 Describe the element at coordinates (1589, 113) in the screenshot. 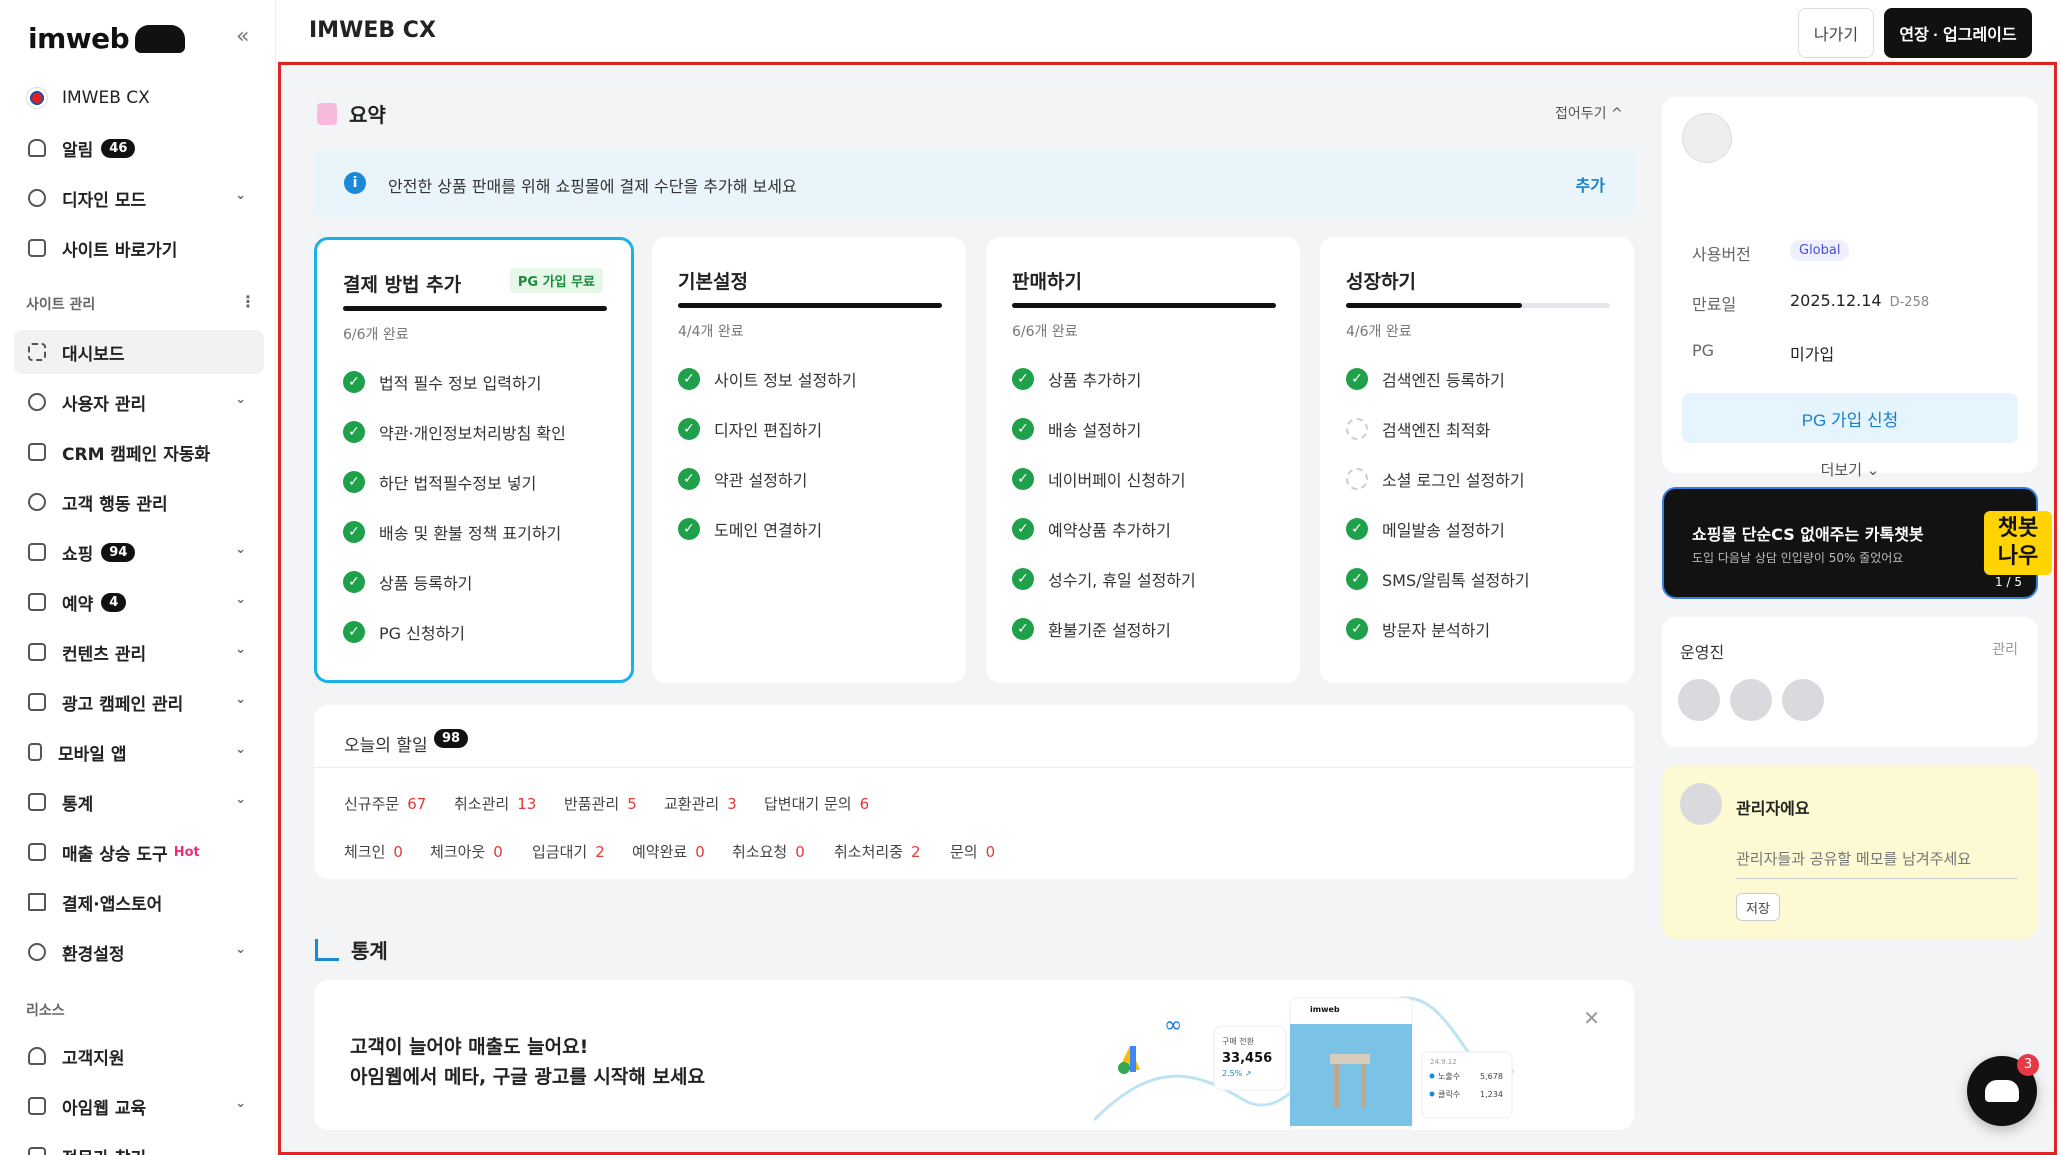

I see `fold-toggle: 접어두기 ^` at that location.